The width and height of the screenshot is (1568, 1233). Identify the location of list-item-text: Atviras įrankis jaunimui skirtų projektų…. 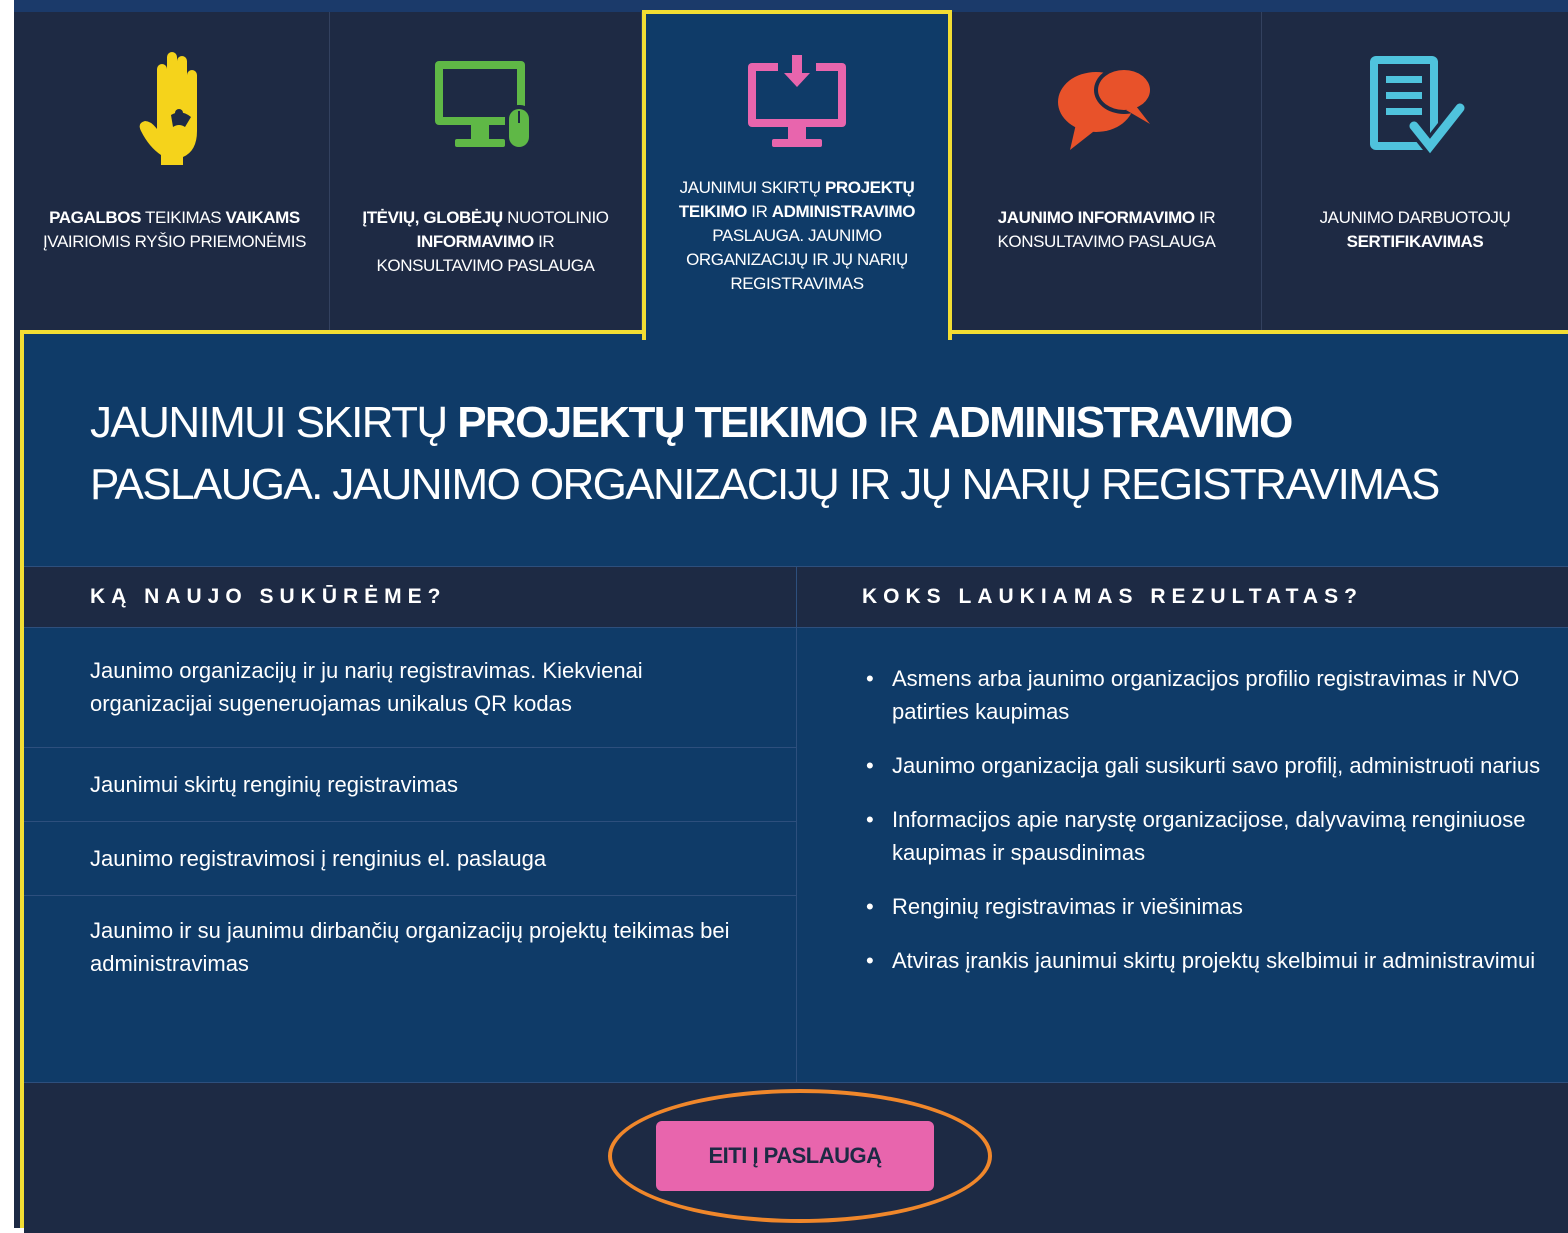
(1214, 960).